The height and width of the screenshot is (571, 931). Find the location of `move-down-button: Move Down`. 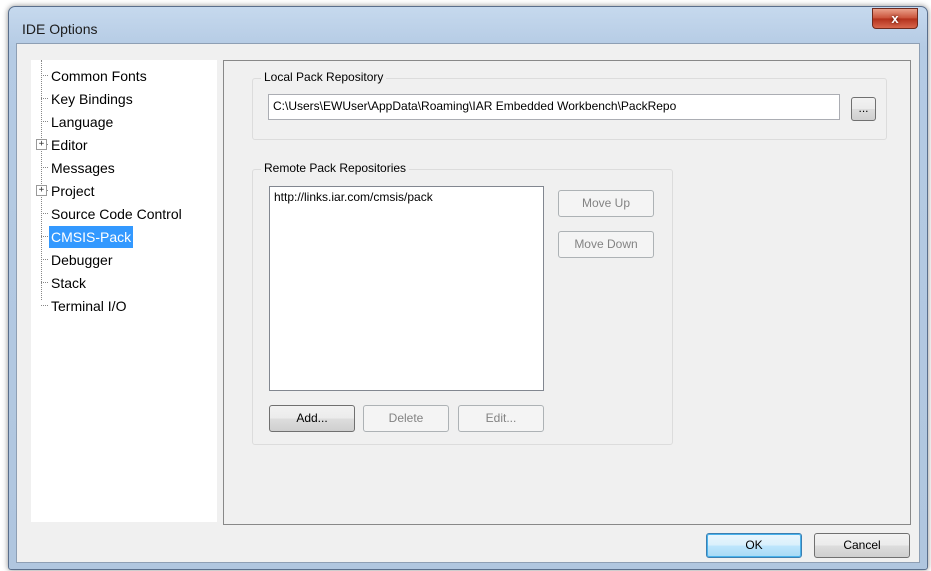

move-down-button: Move Down is located at coordinates (606, 244).